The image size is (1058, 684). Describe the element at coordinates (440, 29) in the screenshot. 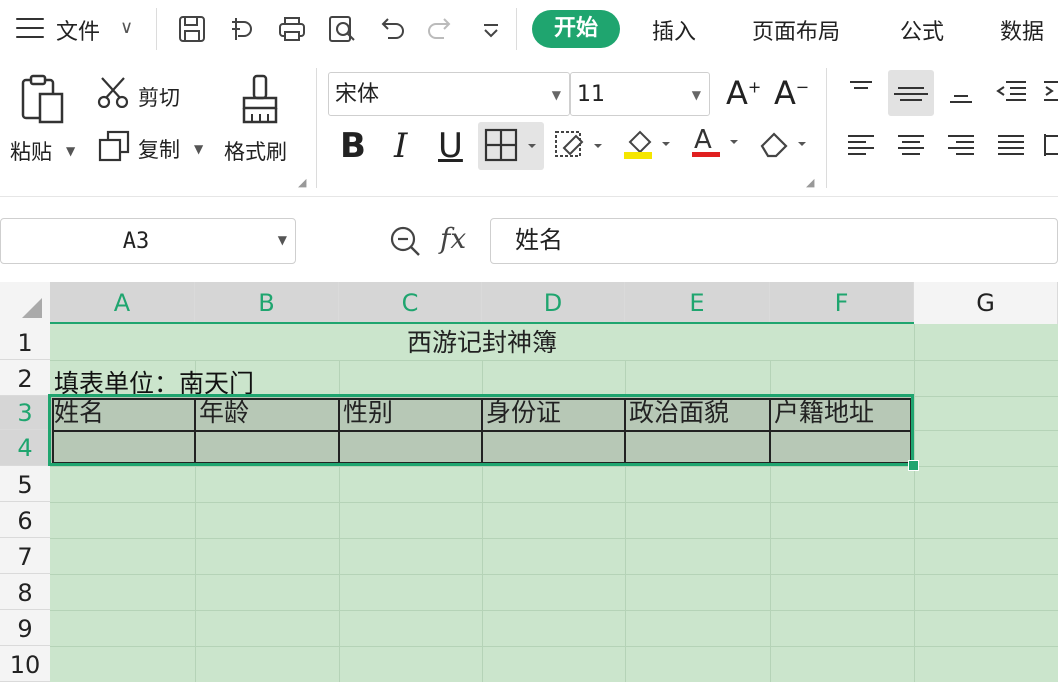

I see `redo-icon` at that location.